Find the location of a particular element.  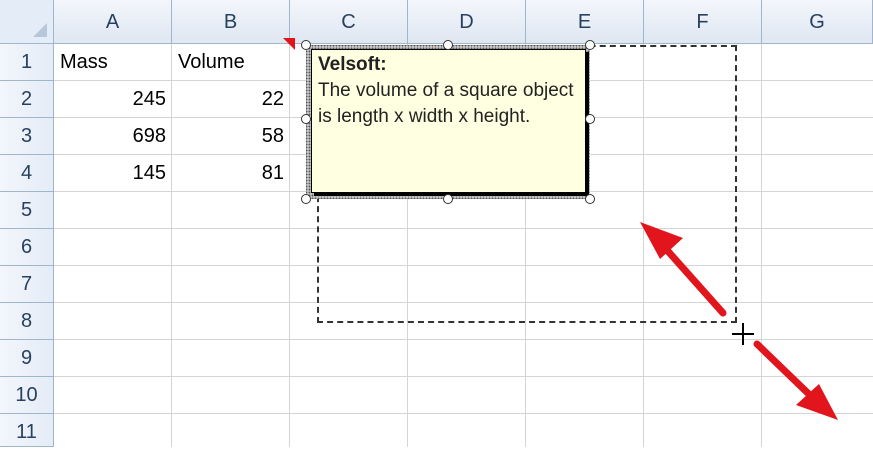

resize-crosshair-icon is located at coordinates (743, 334).